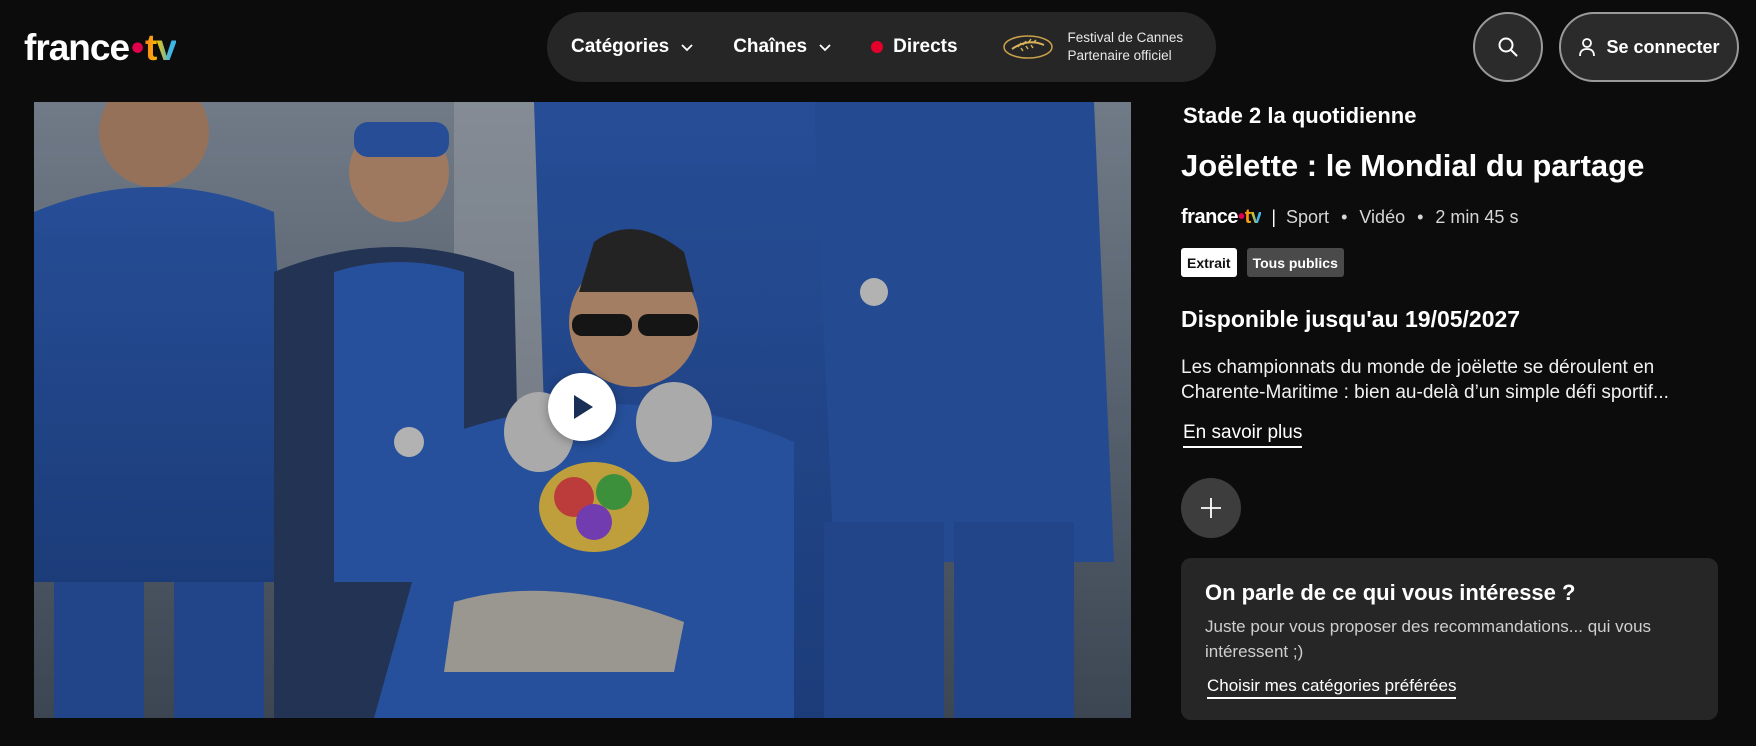 Image resolution: width=1756 pixels, height=746 pixels. Describe the element at coordinates (1209, 262) in the screenshot. I see `tag-extrait: Extrait` at that location.